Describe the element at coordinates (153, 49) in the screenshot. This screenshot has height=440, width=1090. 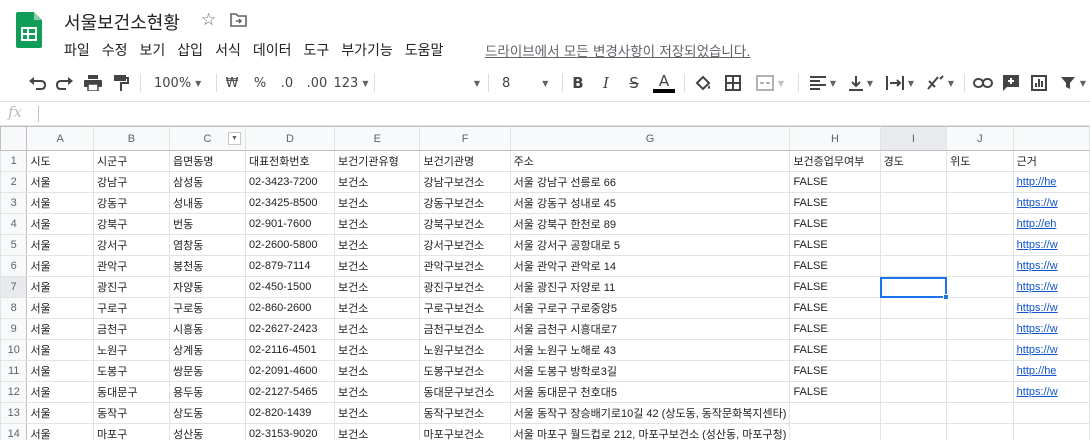
I see `menu-view: 보기` at that location.